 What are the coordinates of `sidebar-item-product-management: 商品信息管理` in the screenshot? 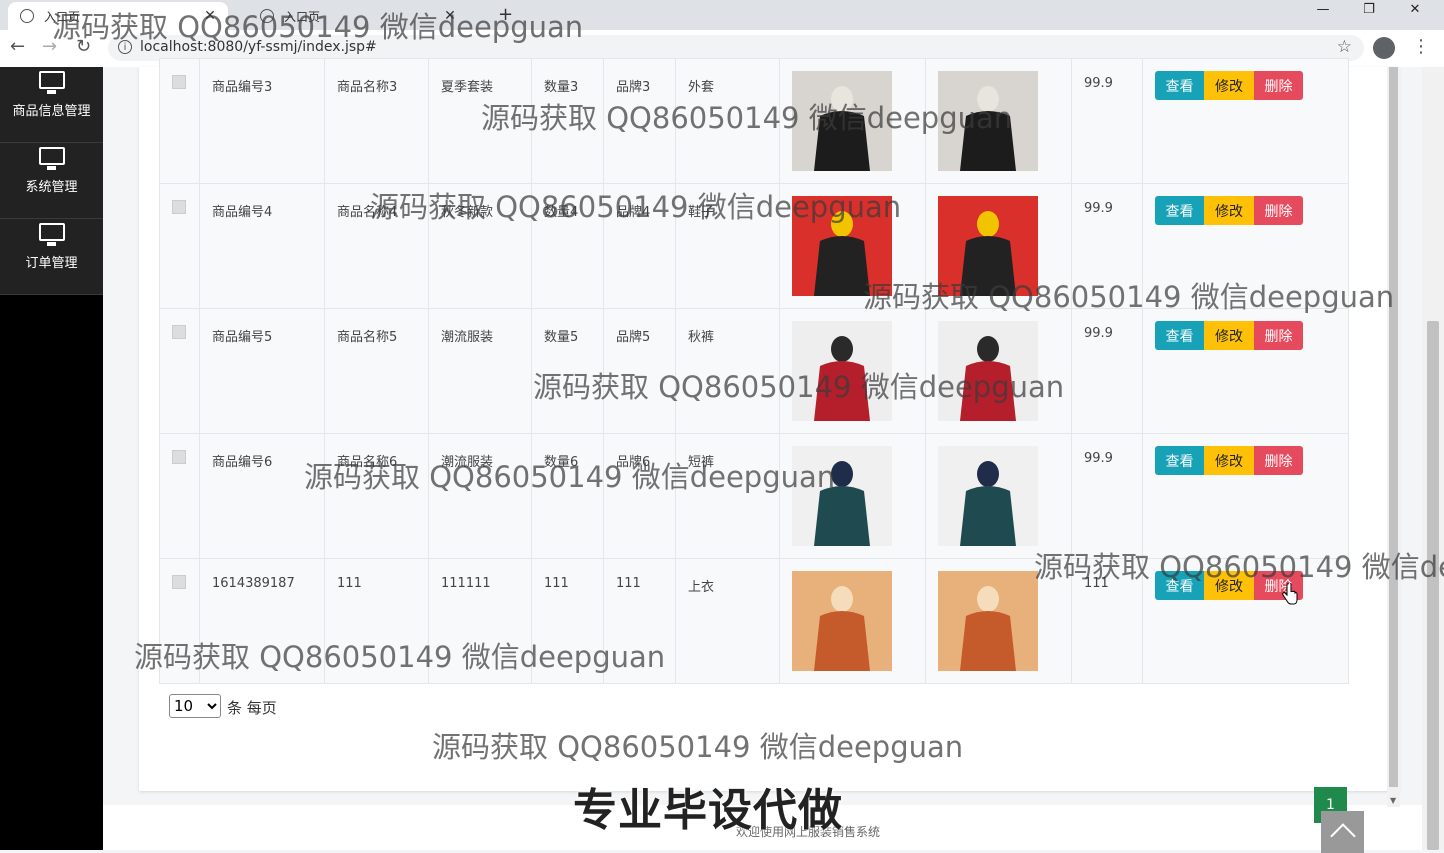 It's located at (51, 105).